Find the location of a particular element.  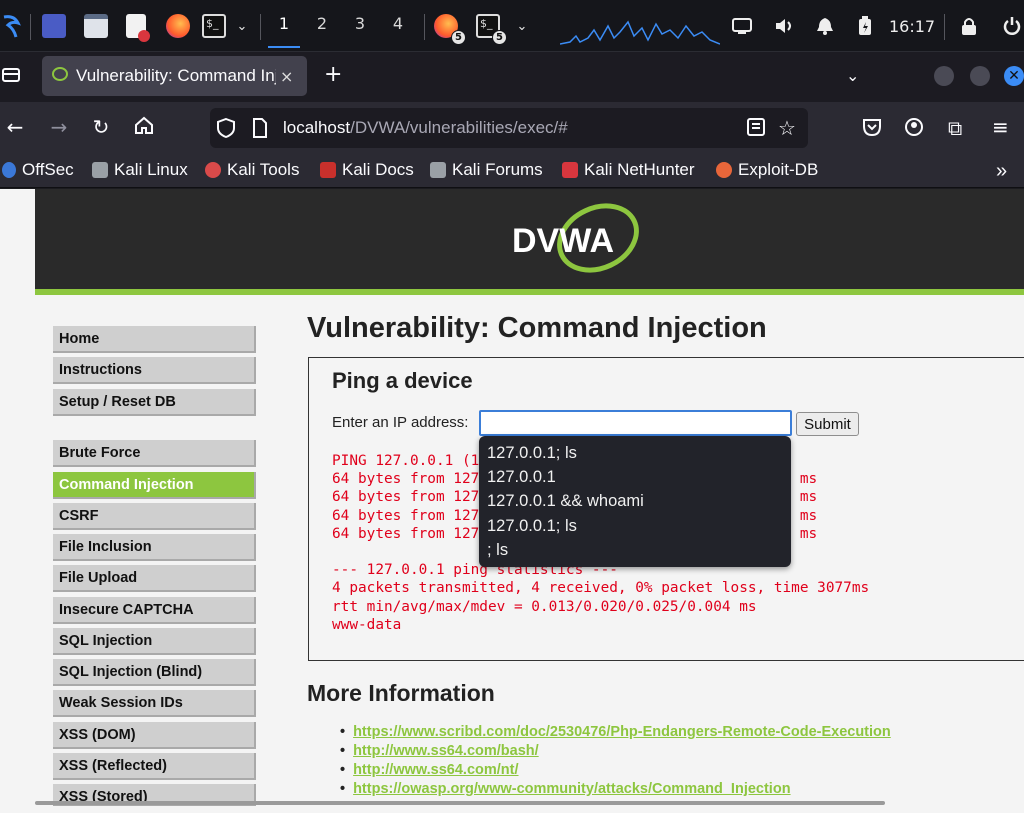

menu-xss-reflected: XSS (Reflected) is located at coordinates (154, 766).